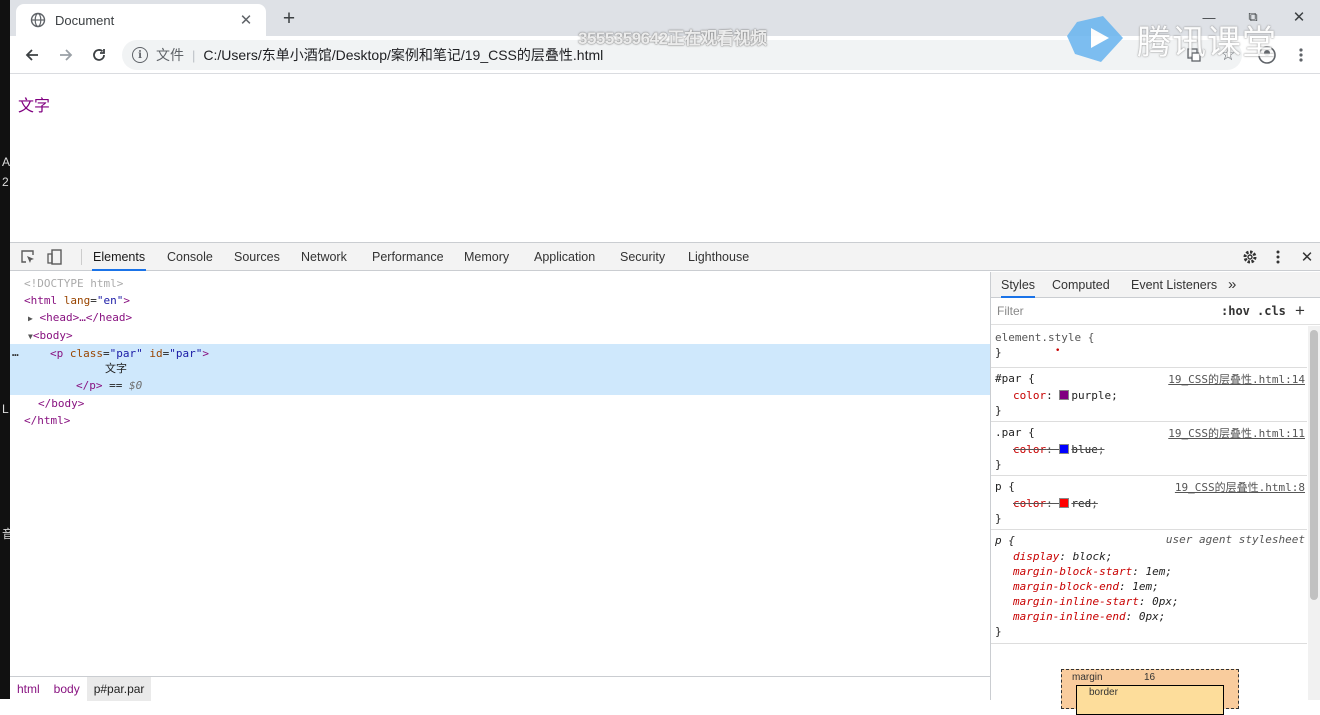  Describe the element at coordinates (1095, 39) in the screenshot. I see `play-logo-icon` at that location.